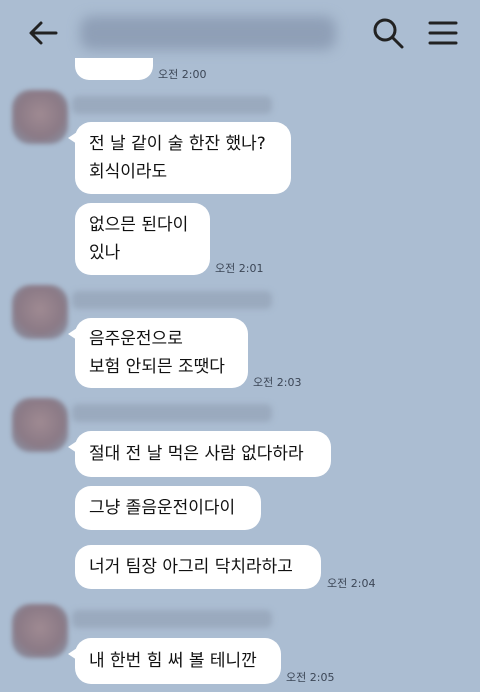 This screenshot has height=692, width=480. Describe the element at coordinates (277, 382) in the screenshot. I see `message-timestamp: 오전 2:03` at that location.